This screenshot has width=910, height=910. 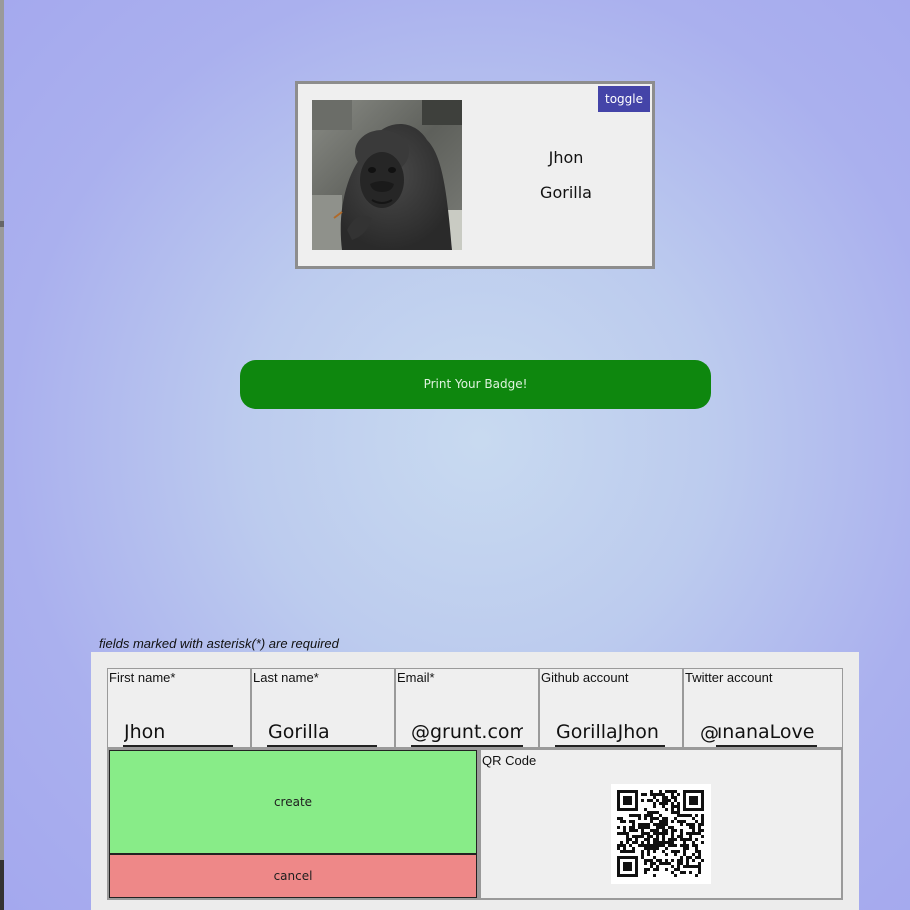 What do you see at coordinates (566, 157) in the screenshot?
I see `badge-first-name: Jhon` at bounding box center [566, 157].